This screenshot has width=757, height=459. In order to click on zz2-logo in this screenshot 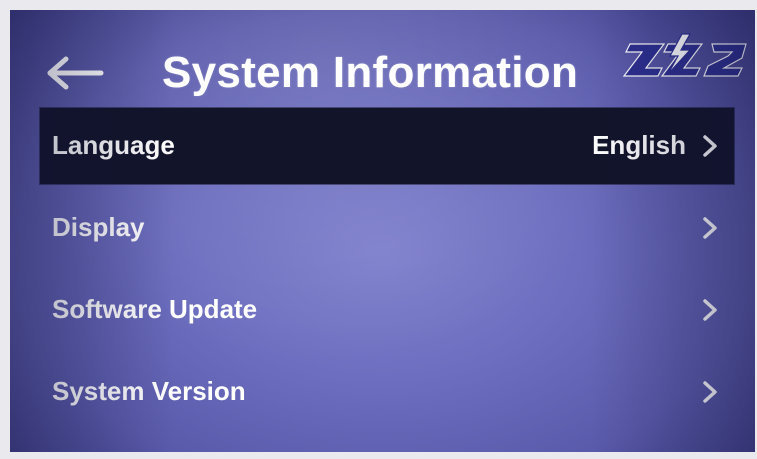, I will do `click(684, 55)`.